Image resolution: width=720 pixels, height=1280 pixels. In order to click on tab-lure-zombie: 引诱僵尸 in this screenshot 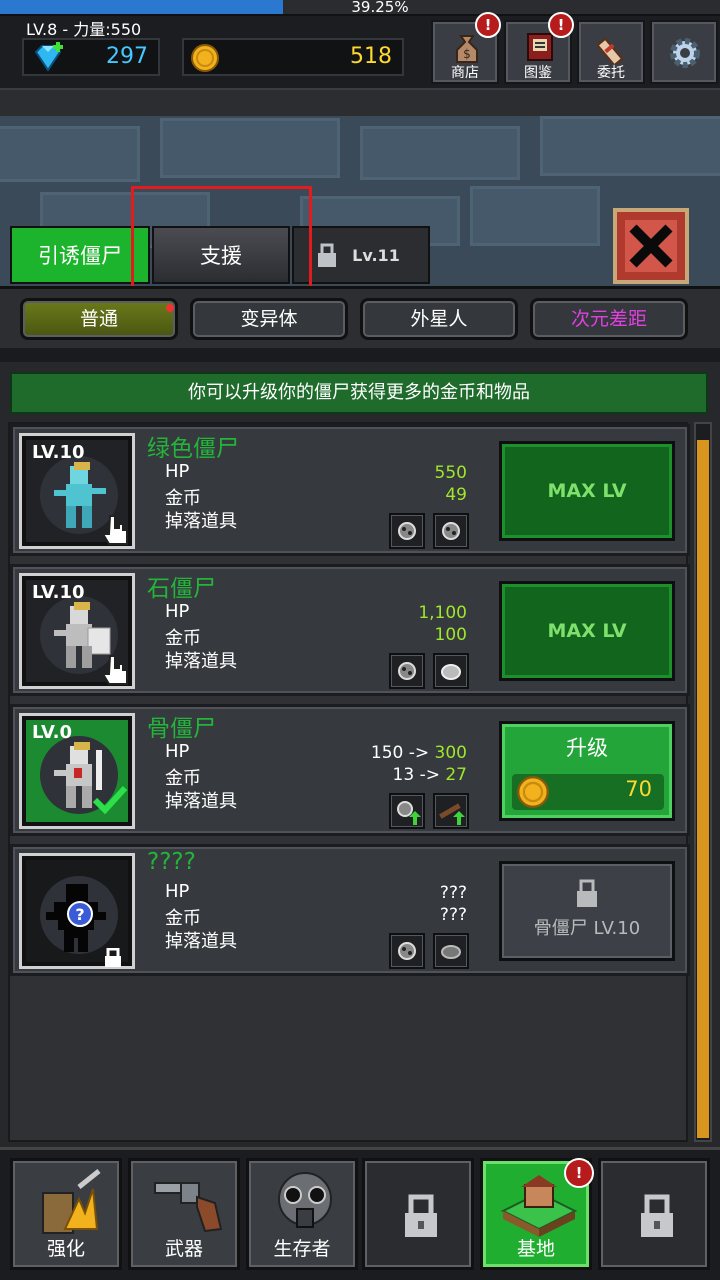, I will do `click(80, 255)`.